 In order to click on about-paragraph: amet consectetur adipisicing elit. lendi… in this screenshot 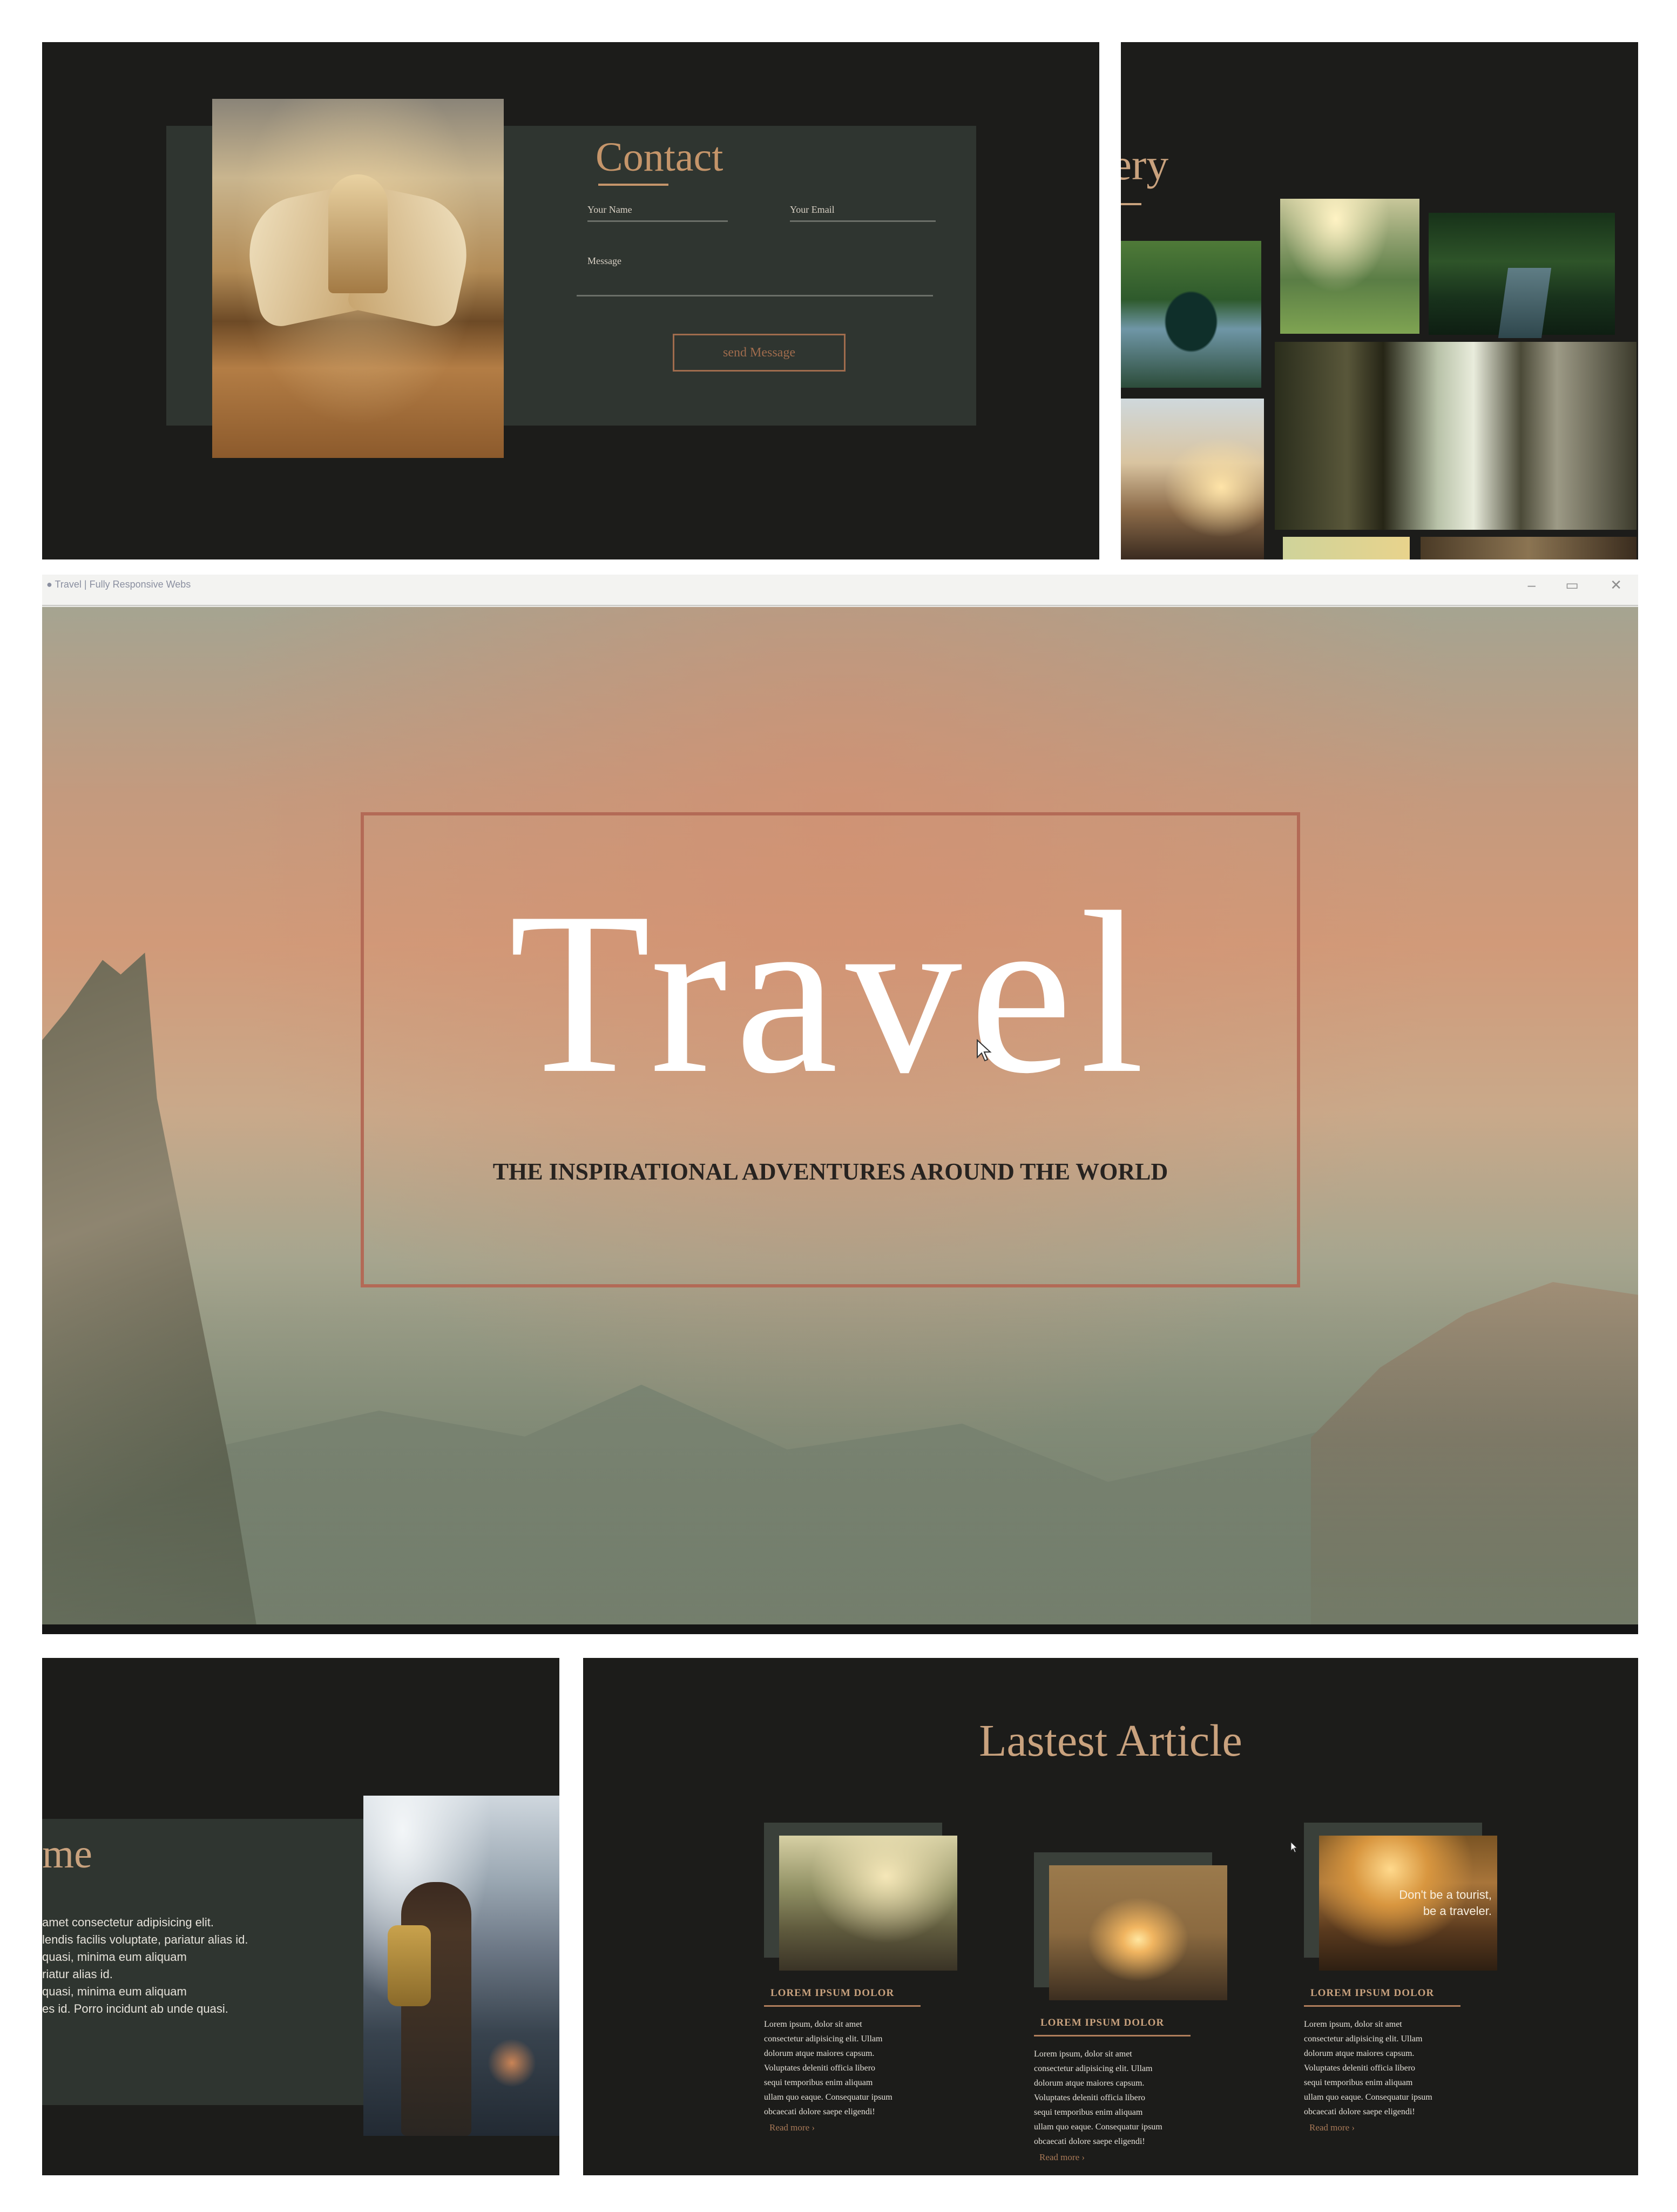, I will do `click(145, 1965)`.